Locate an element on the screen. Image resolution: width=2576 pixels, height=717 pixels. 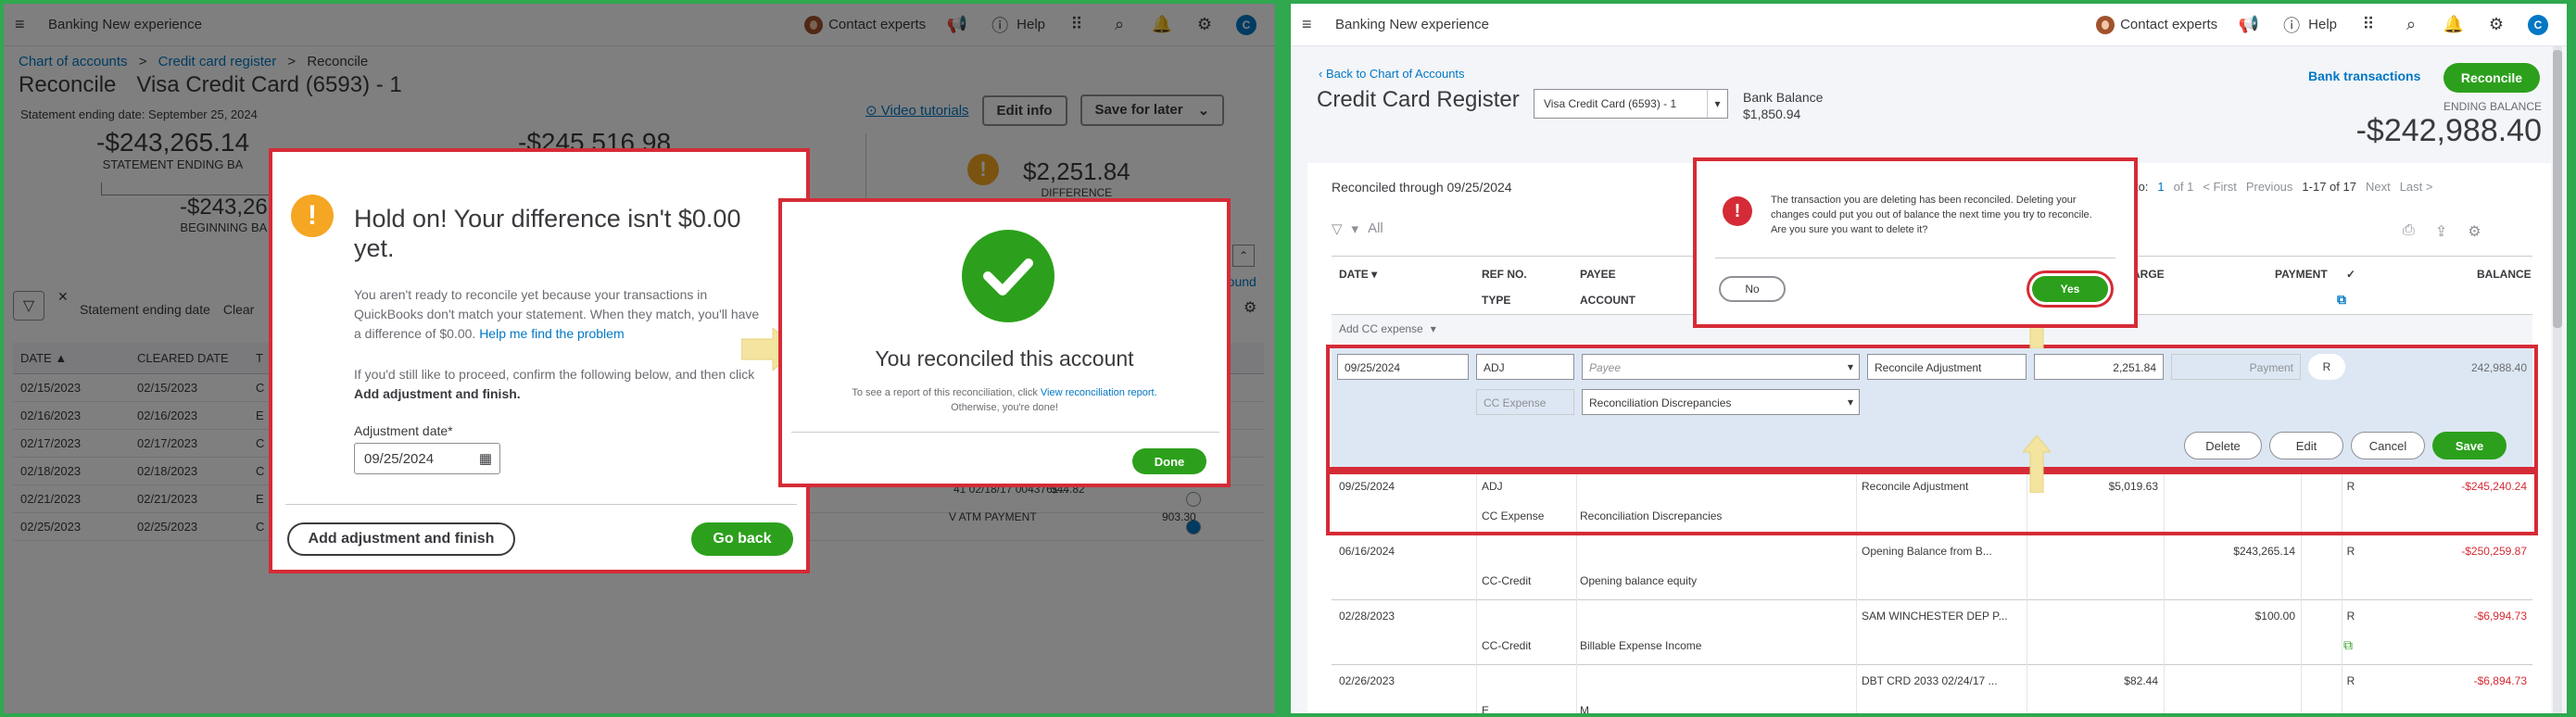
register-cell-payment: $100.00 is located at coordinates (2274, 616).